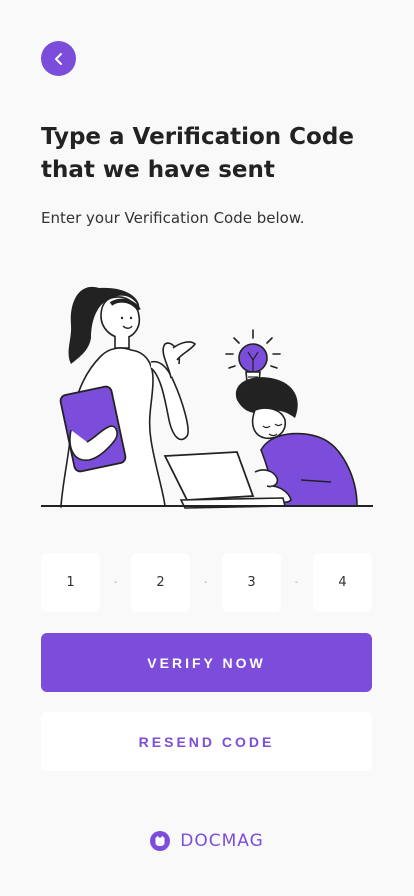  I want to click on code-digit-2-field: 2, so click(160, 582).